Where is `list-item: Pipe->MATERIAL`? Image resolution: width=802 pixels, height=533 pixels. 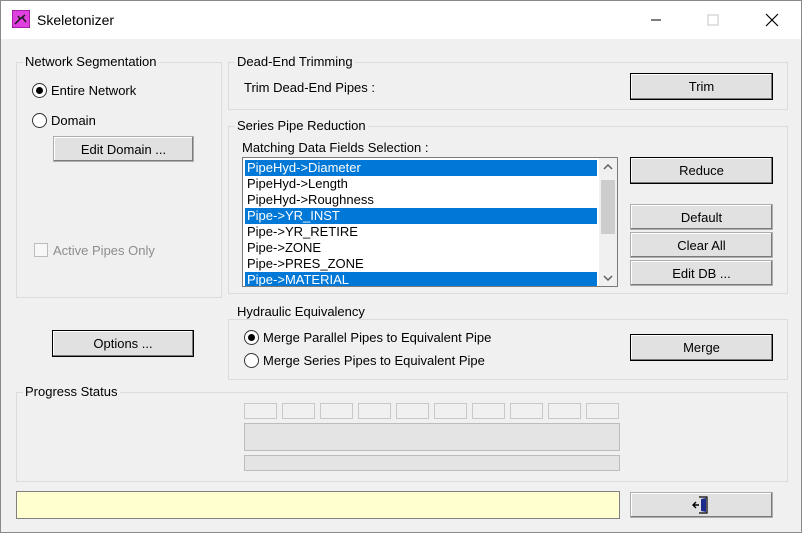 list-item: Pipe->MATERIAL is located at coordinates (421, 279).